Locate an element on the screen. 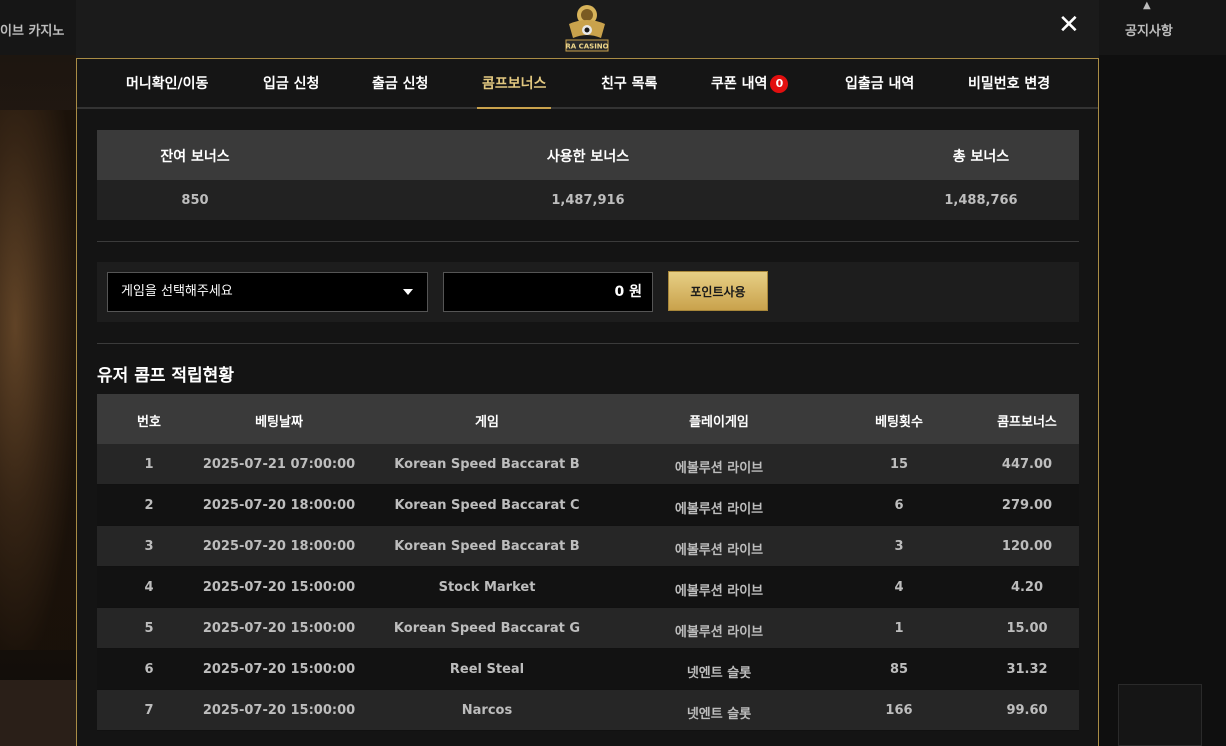 The image size is (1226, 746). tab-coupon-history: 쿠폰 내역 0 is located at coordinates (750, 83).